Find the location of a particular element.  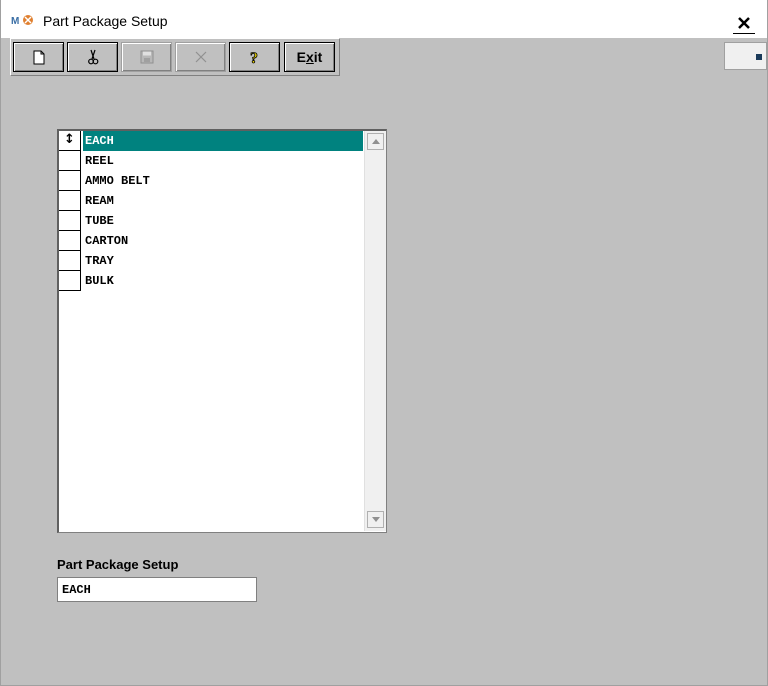

delete-x-icon is located at coordinates (200, 57).